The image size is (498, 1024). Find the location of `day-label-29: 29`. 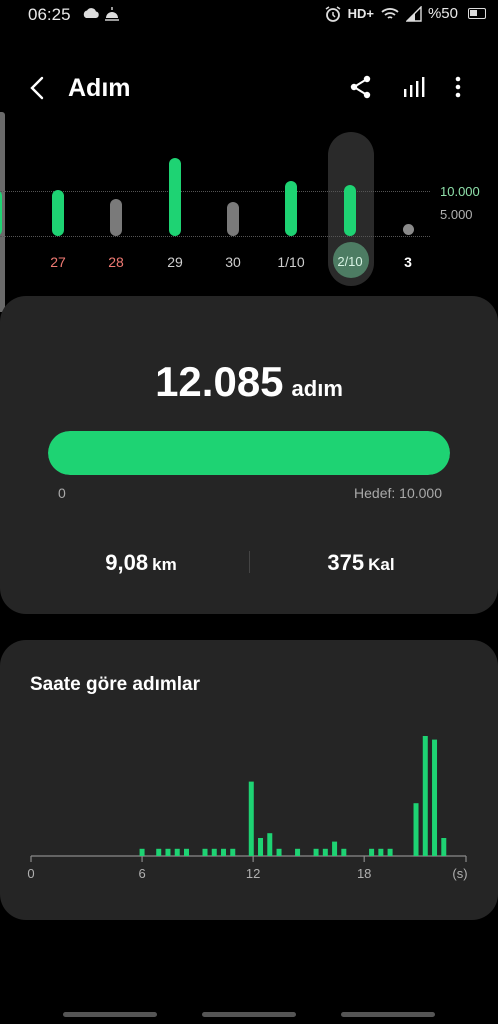

day-label-29: 29 is located at coordinates (175, 262).